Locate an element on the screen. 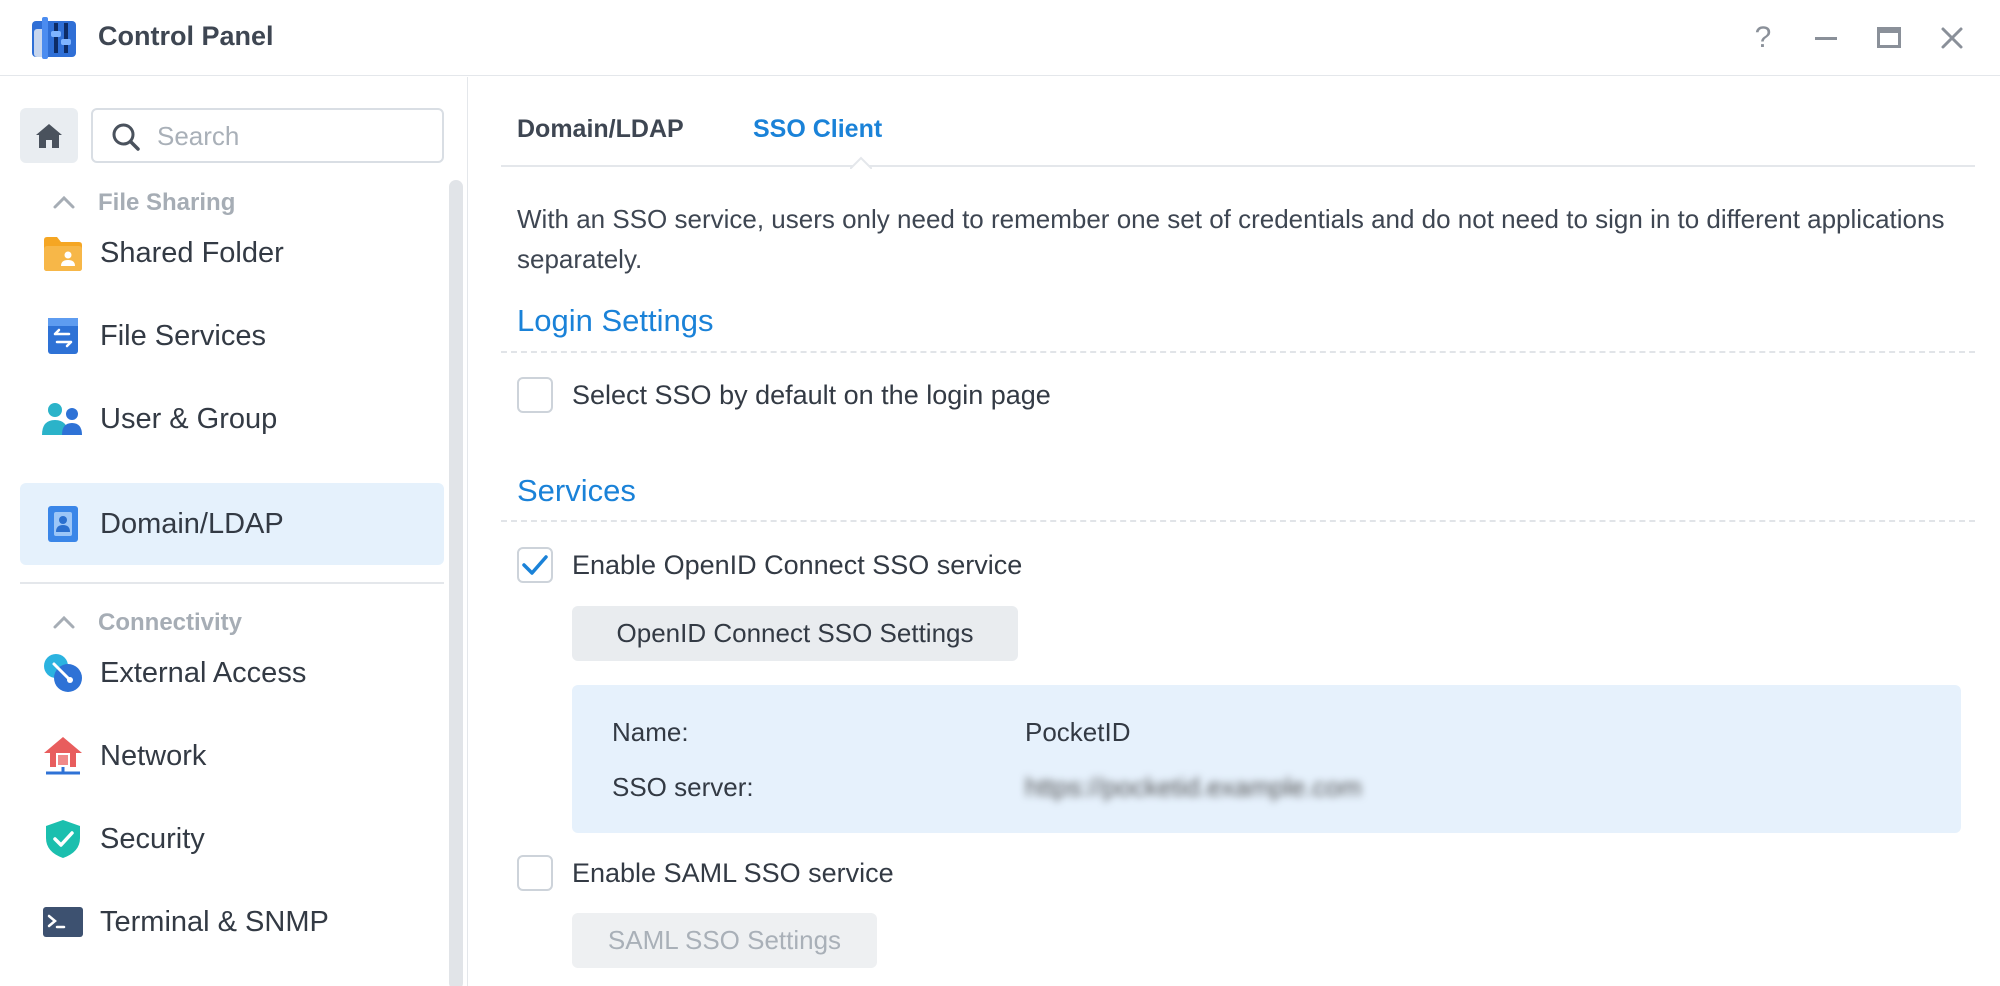 The height and width of the screenshot is (986, 2000). tab-sso-client: SSO Client is located at coordinates (817, 129).